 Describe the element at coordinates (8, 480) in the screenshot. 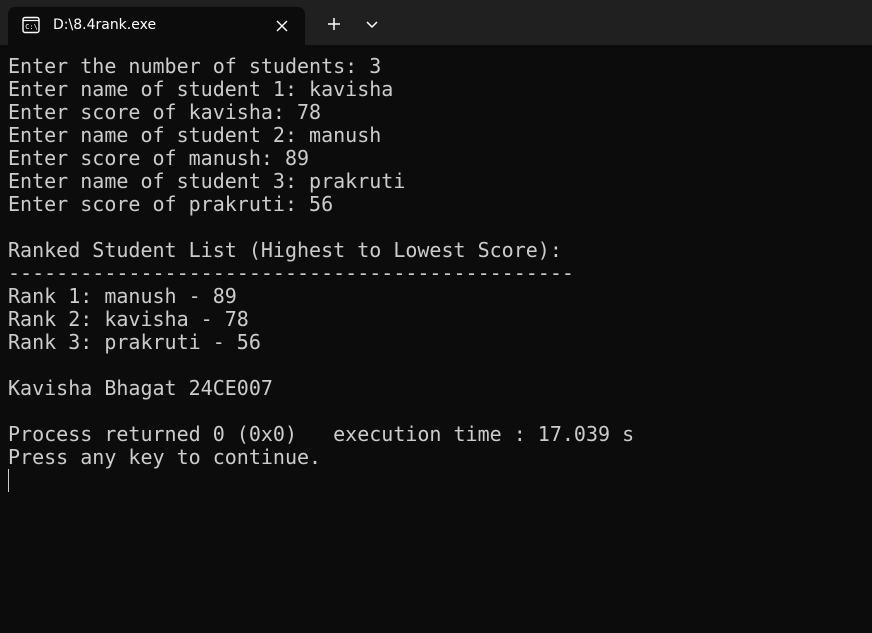

I see `text-cursor` at that location.